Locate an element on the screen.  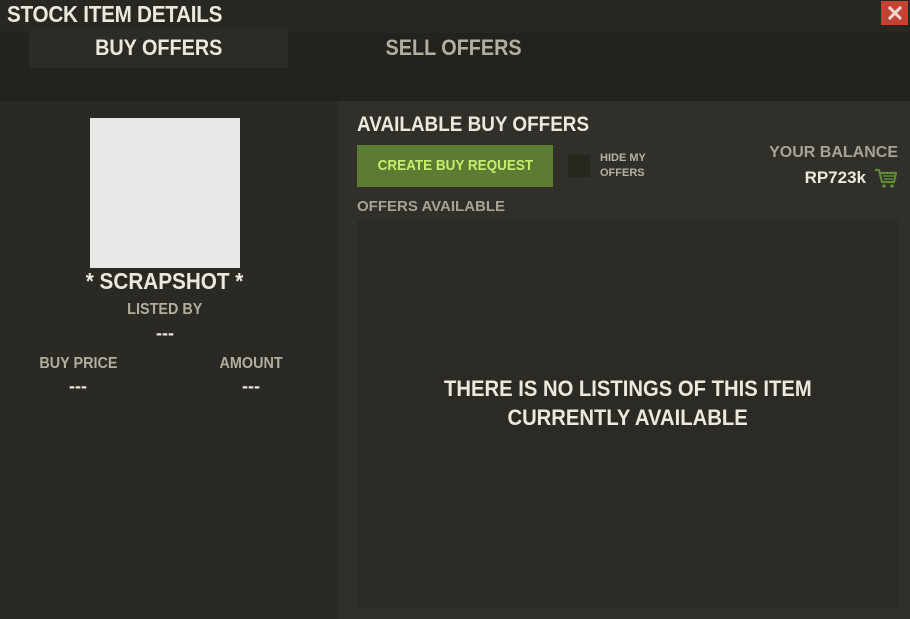
close-button is located at coordinates (894, 13).